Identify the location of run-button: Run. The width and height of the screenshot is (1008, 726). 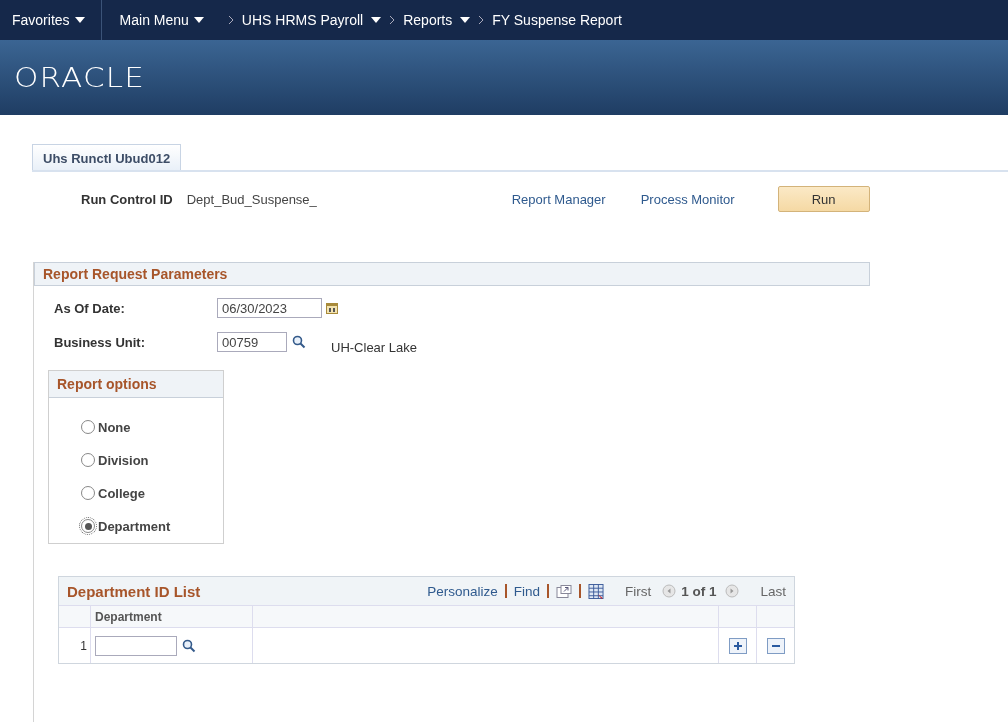
(823, 199).